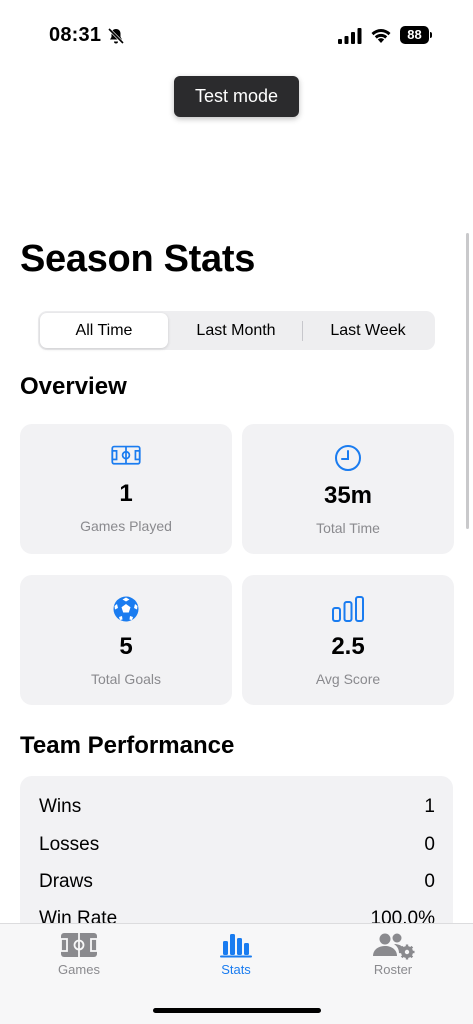  I want to click on tab-label: Stats, so click(236, 969).